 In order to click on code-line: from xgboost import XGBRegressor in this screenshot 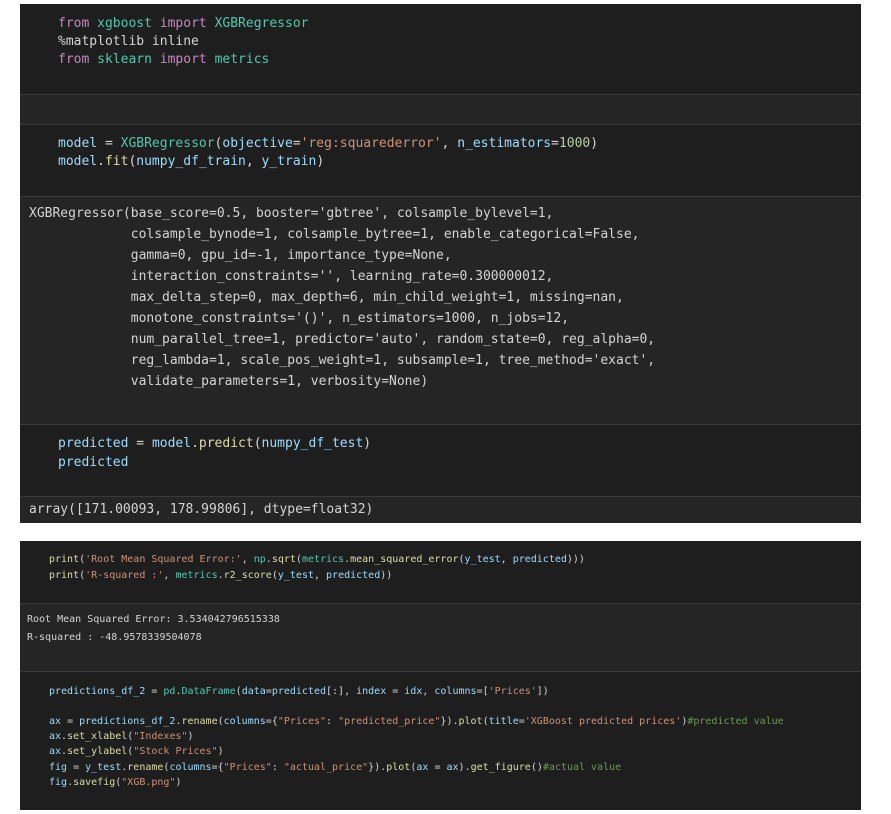, I will do `click(183, 24)`.